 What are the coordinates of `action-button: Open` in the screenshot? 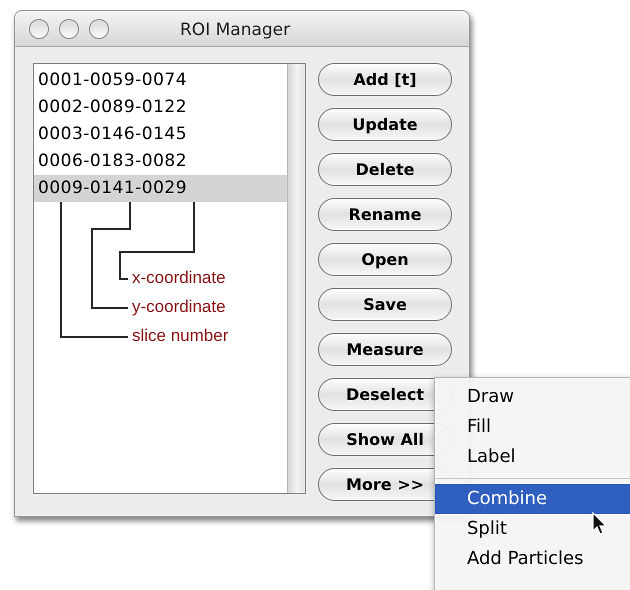 It's located at (385, 259).